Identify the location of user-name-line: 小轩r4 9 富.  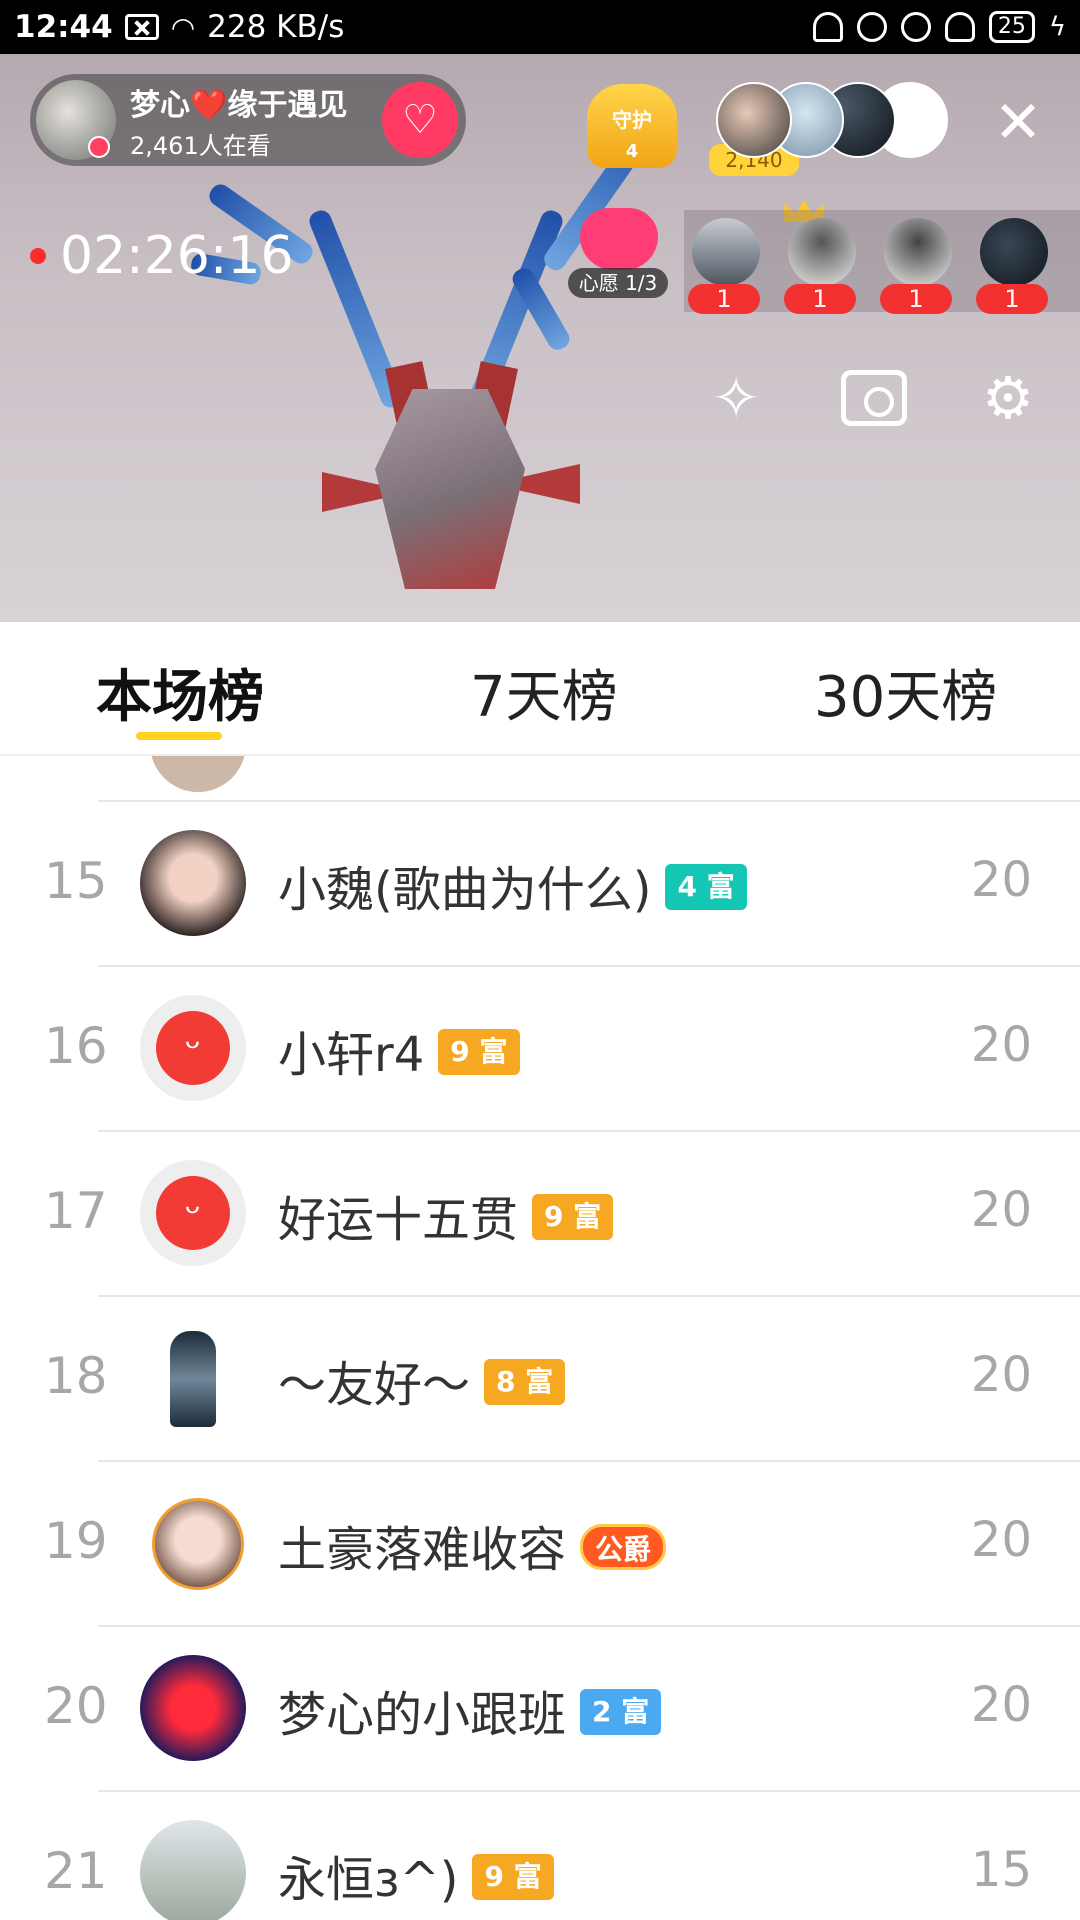
(399, 1050).